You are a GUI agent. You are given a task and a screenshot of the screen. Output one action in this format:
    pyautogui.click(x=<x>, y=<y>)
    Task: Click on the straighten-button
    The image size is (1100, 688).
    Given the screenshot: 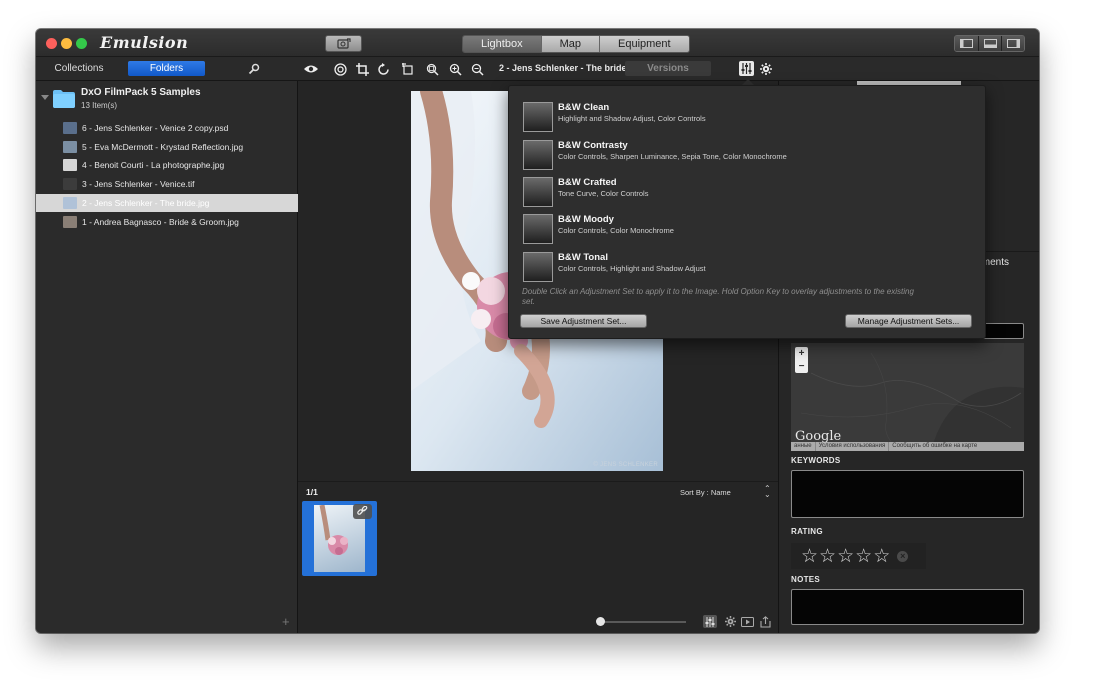 What is the action you would take?
    pyautogui.click(x=408, y=69)
    